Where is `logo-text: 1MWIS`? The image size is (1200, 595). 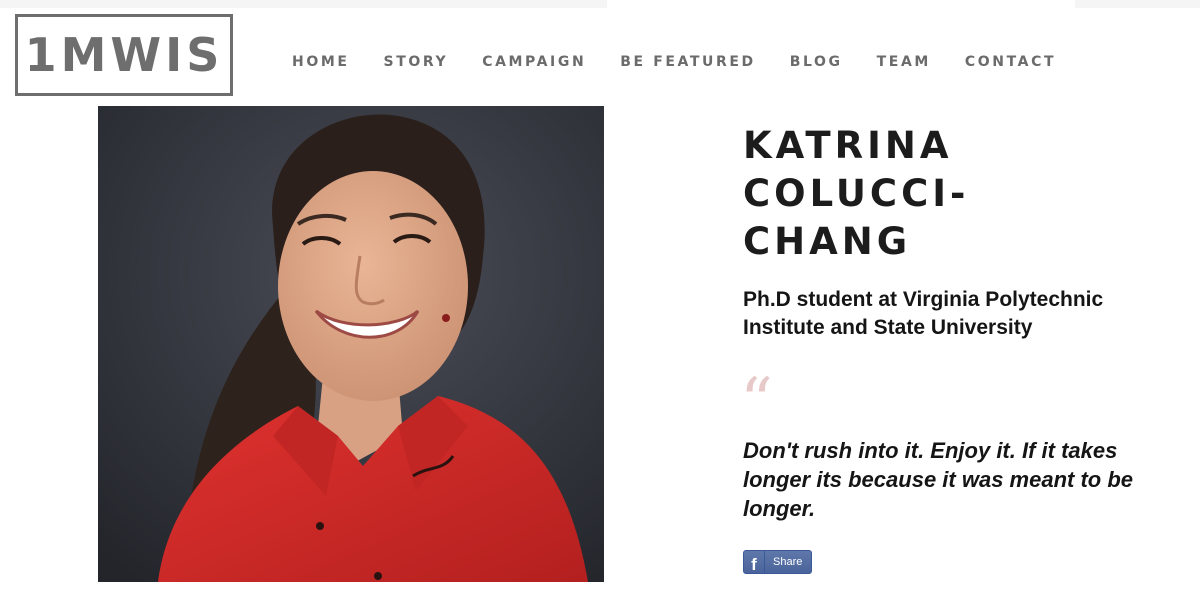
logo-text: 1MWIS is located at coordinates (124, 55).